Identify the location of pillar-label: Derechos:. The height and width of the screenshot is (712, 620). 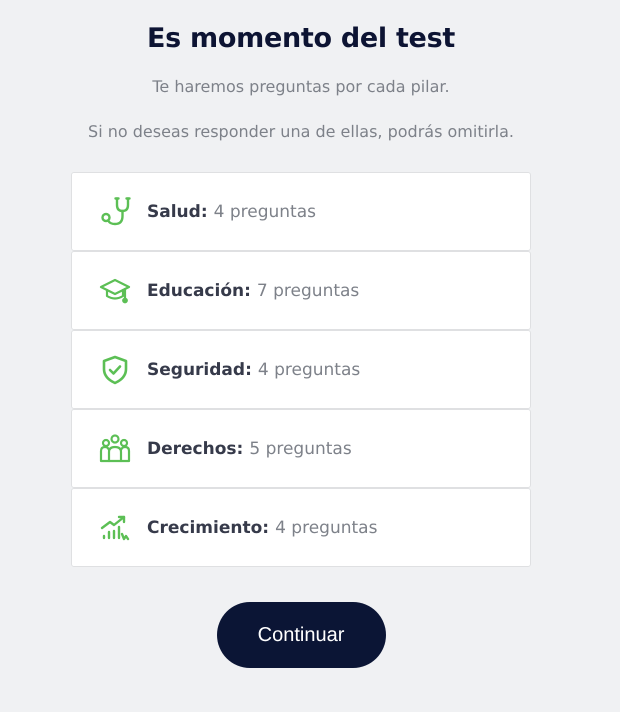
(195, 448).